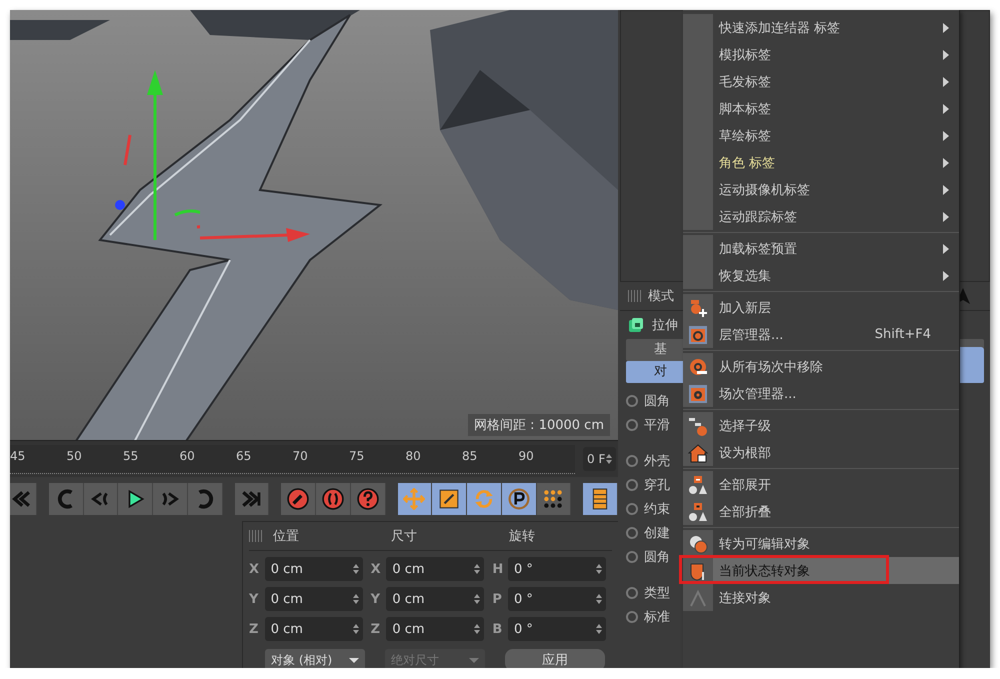  I want to click on dropdown: 对象 (相对), so click(315, 658).